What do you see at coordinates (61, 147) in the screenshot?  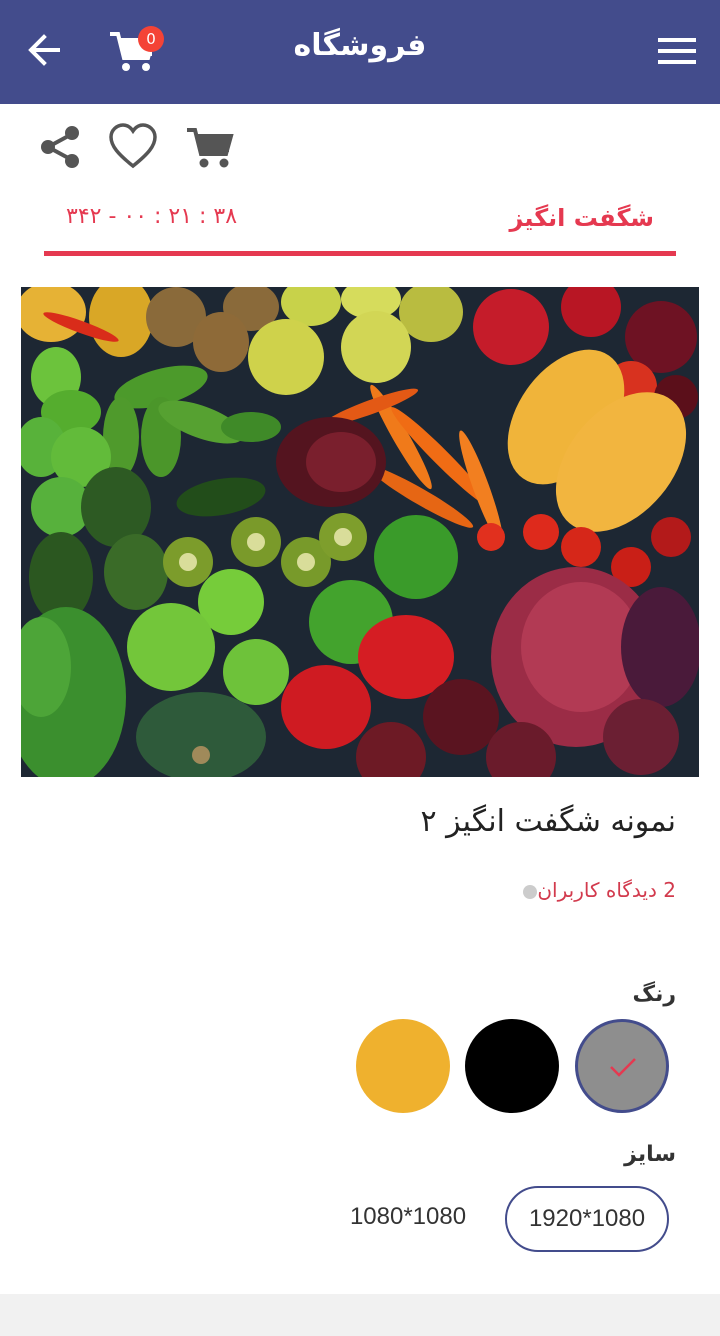 I see `share-icon` at bounding box center [61, 147].